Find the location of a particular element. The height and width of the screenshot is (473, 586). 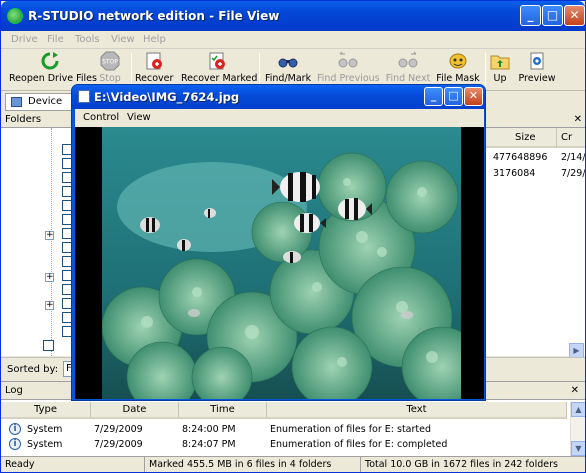

log-scrollbar: ▲ ▼ is located at coordinates (577, 429).